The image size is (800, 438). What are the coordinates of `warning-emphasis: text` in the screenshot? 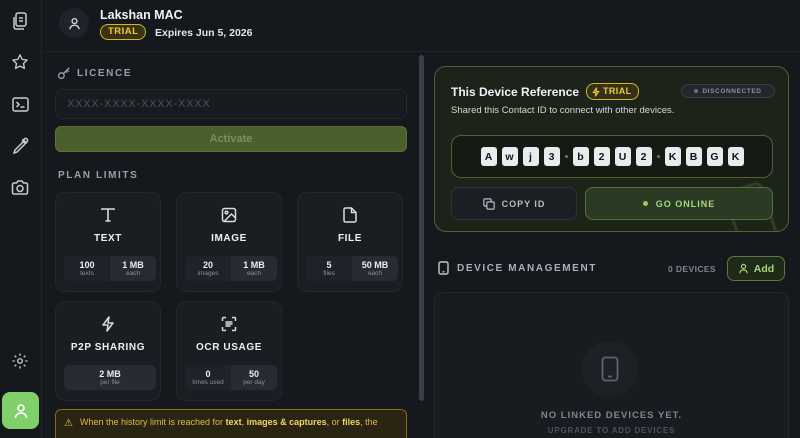 It's located at (233, 422).